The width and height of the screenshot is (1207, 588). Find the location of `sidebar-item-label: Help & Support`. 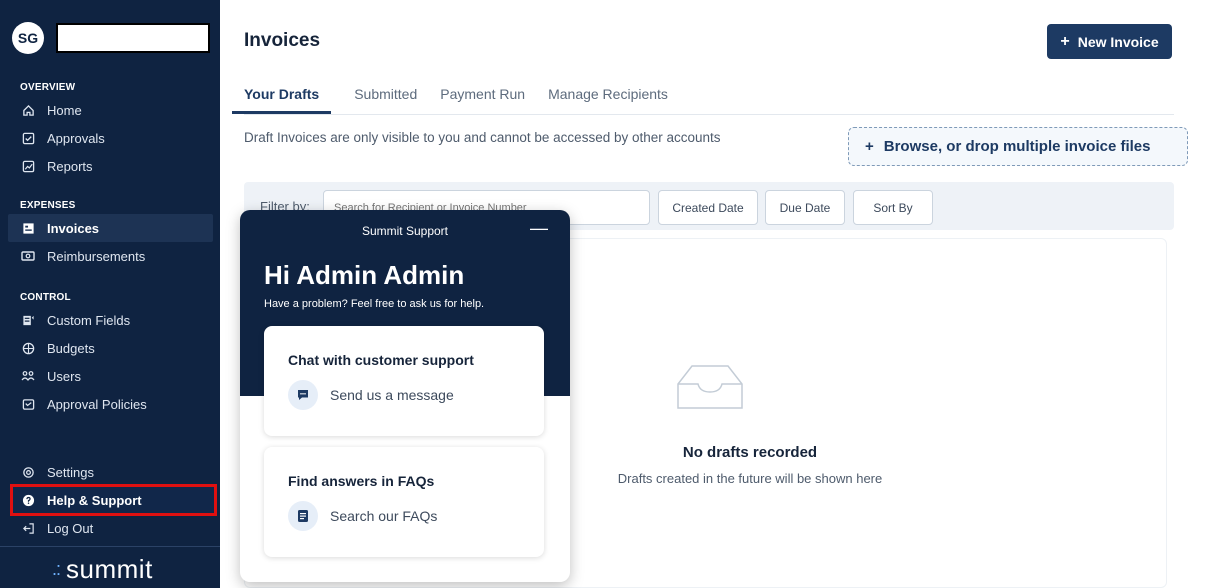

sidebar-item-label: Help & Support is located at coordinates (94, 500).